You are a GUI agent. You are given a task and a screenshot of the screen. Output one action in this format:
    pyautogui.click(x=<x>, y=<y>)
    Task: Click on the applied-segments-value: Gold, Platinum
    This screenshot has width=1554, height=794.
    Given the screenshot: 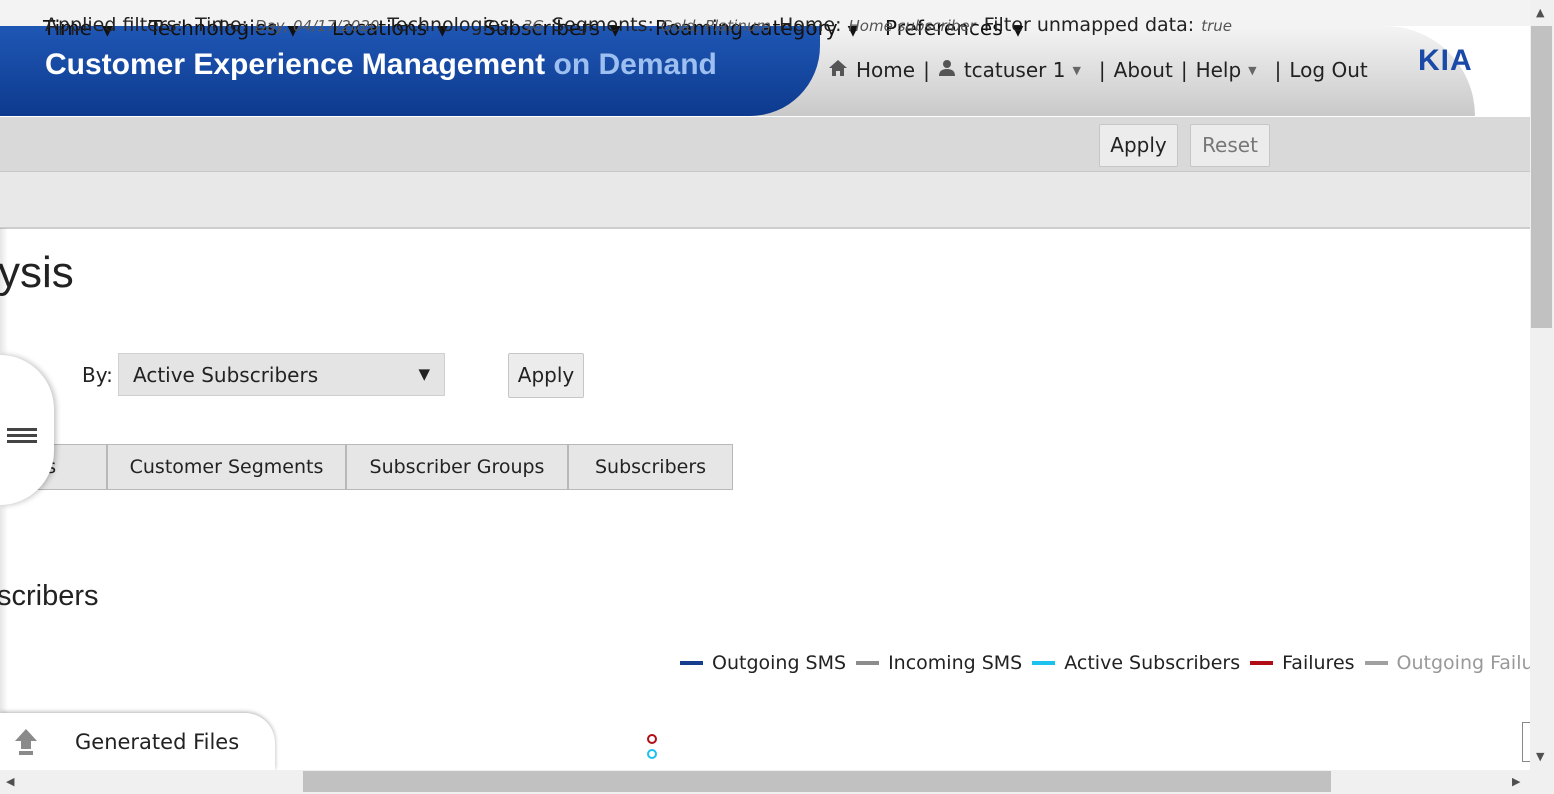 What is the action you would take?
    pyautogui.click(x=715, y=26)
    